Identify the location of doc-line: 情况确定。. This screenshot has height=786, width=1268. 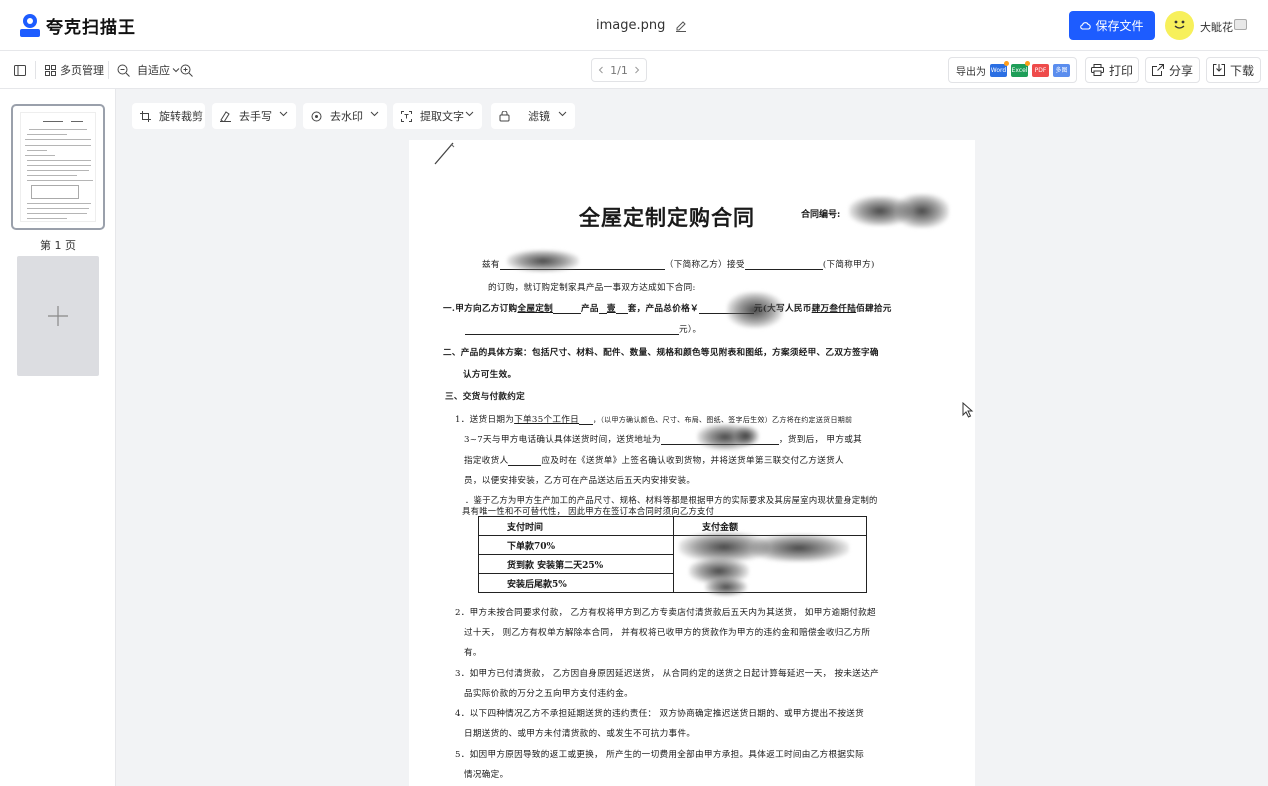
(486, 775).